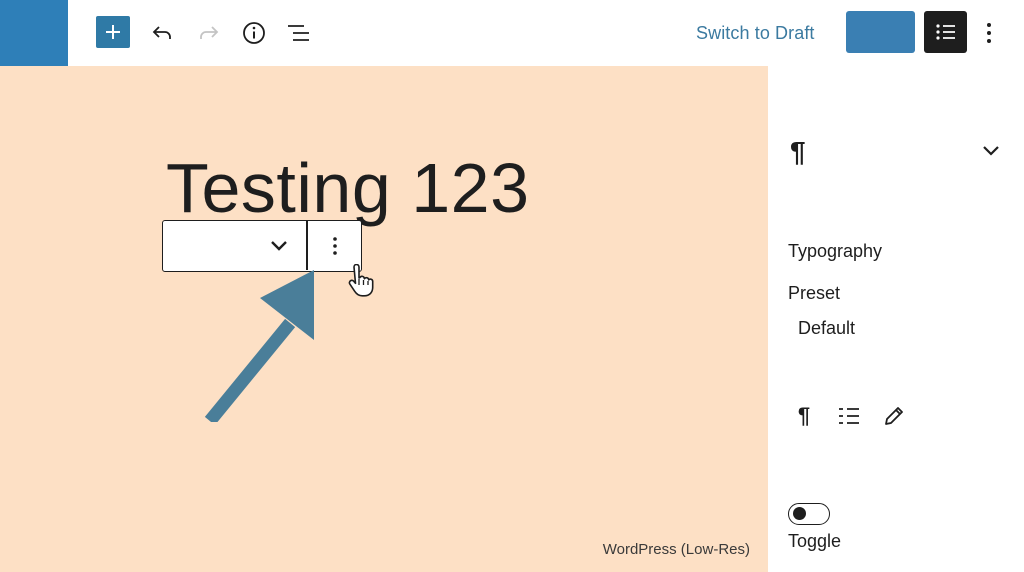 This screenshot has height=572, width=1024. I want to click on list-view-icon, so click(298, 33).